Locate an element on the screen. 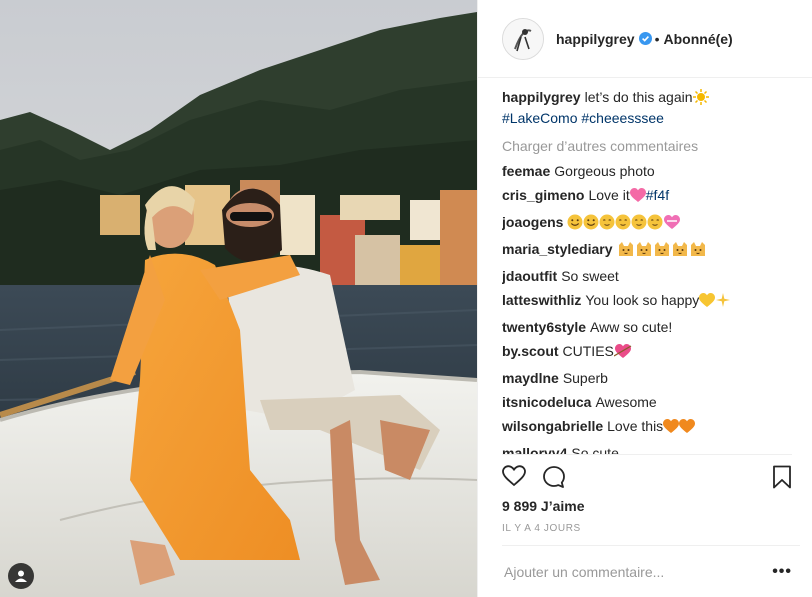 This screenshot has width=812, height=597. add-comment-input is located at coordinates (629, 571).